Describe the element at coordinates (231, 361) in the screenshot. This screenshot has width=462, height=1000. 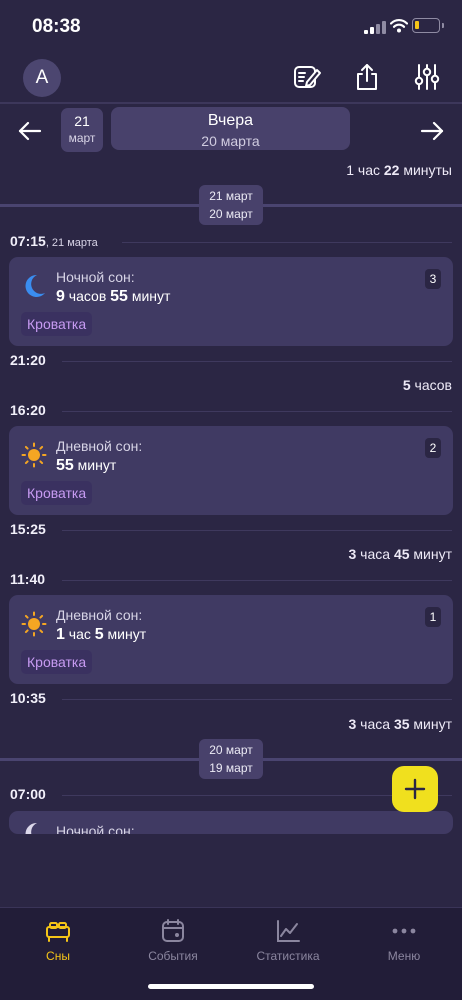
I see `time-marker: 21:20` at that location.